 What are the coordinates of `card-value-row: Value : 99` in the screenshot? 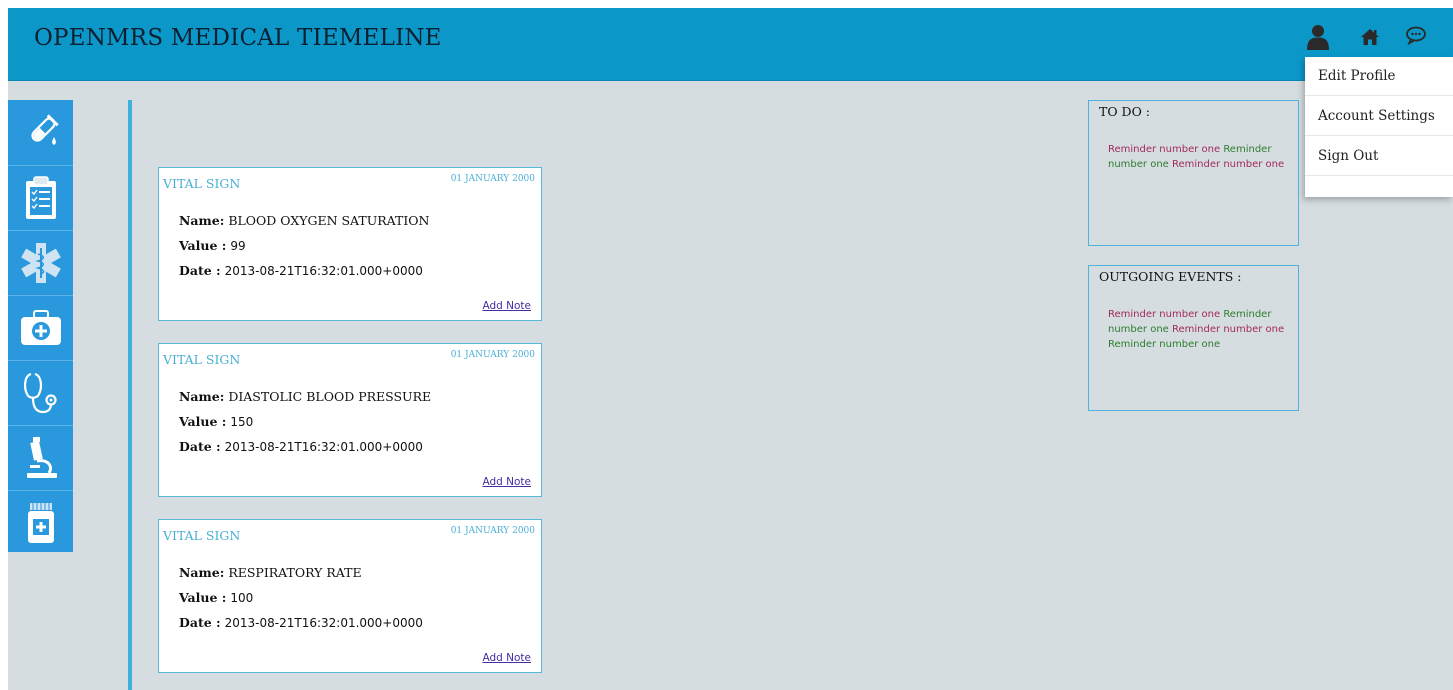 It's located at (212, 245).